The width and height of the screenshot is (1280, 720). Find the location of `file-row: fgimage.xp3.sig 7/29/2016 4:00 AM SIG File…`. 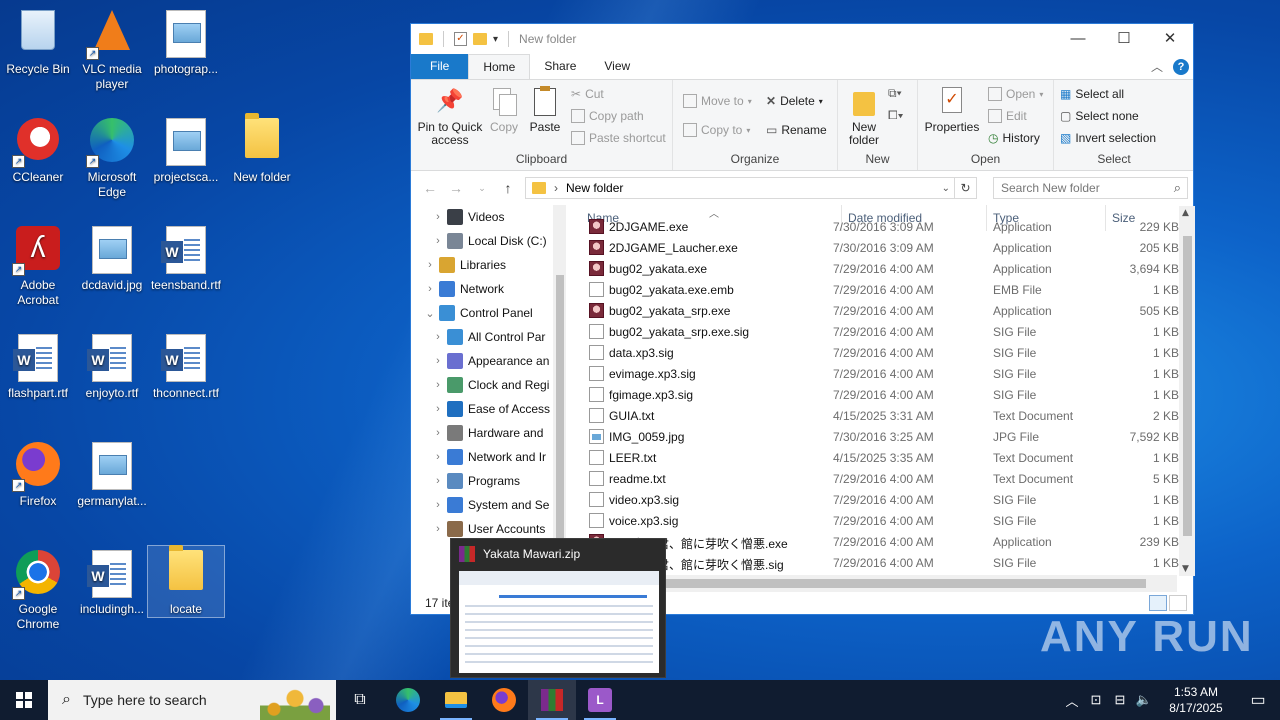

file-row: fgimage.xp3.sig 7/29/2016 4:00 AM SIG File… is located at coordinates (881, 394).